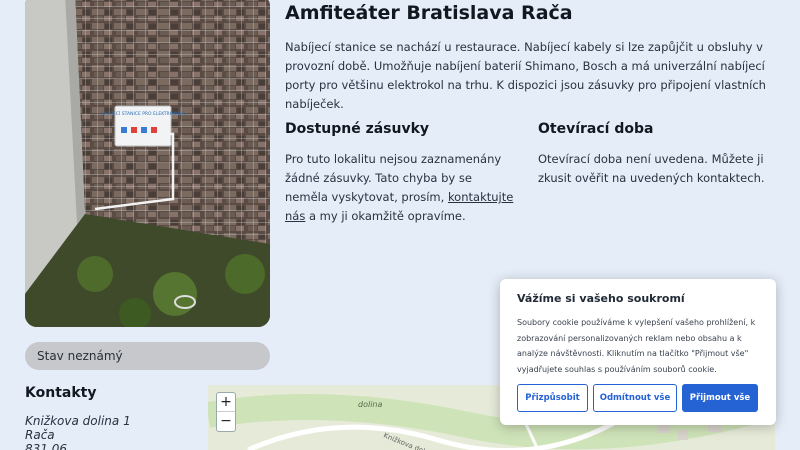  What do you see at coordinates (596, 129) in the screenshot?
I see `opening-hours-heading: Otevírací doba` at bounding box center [596, 129].